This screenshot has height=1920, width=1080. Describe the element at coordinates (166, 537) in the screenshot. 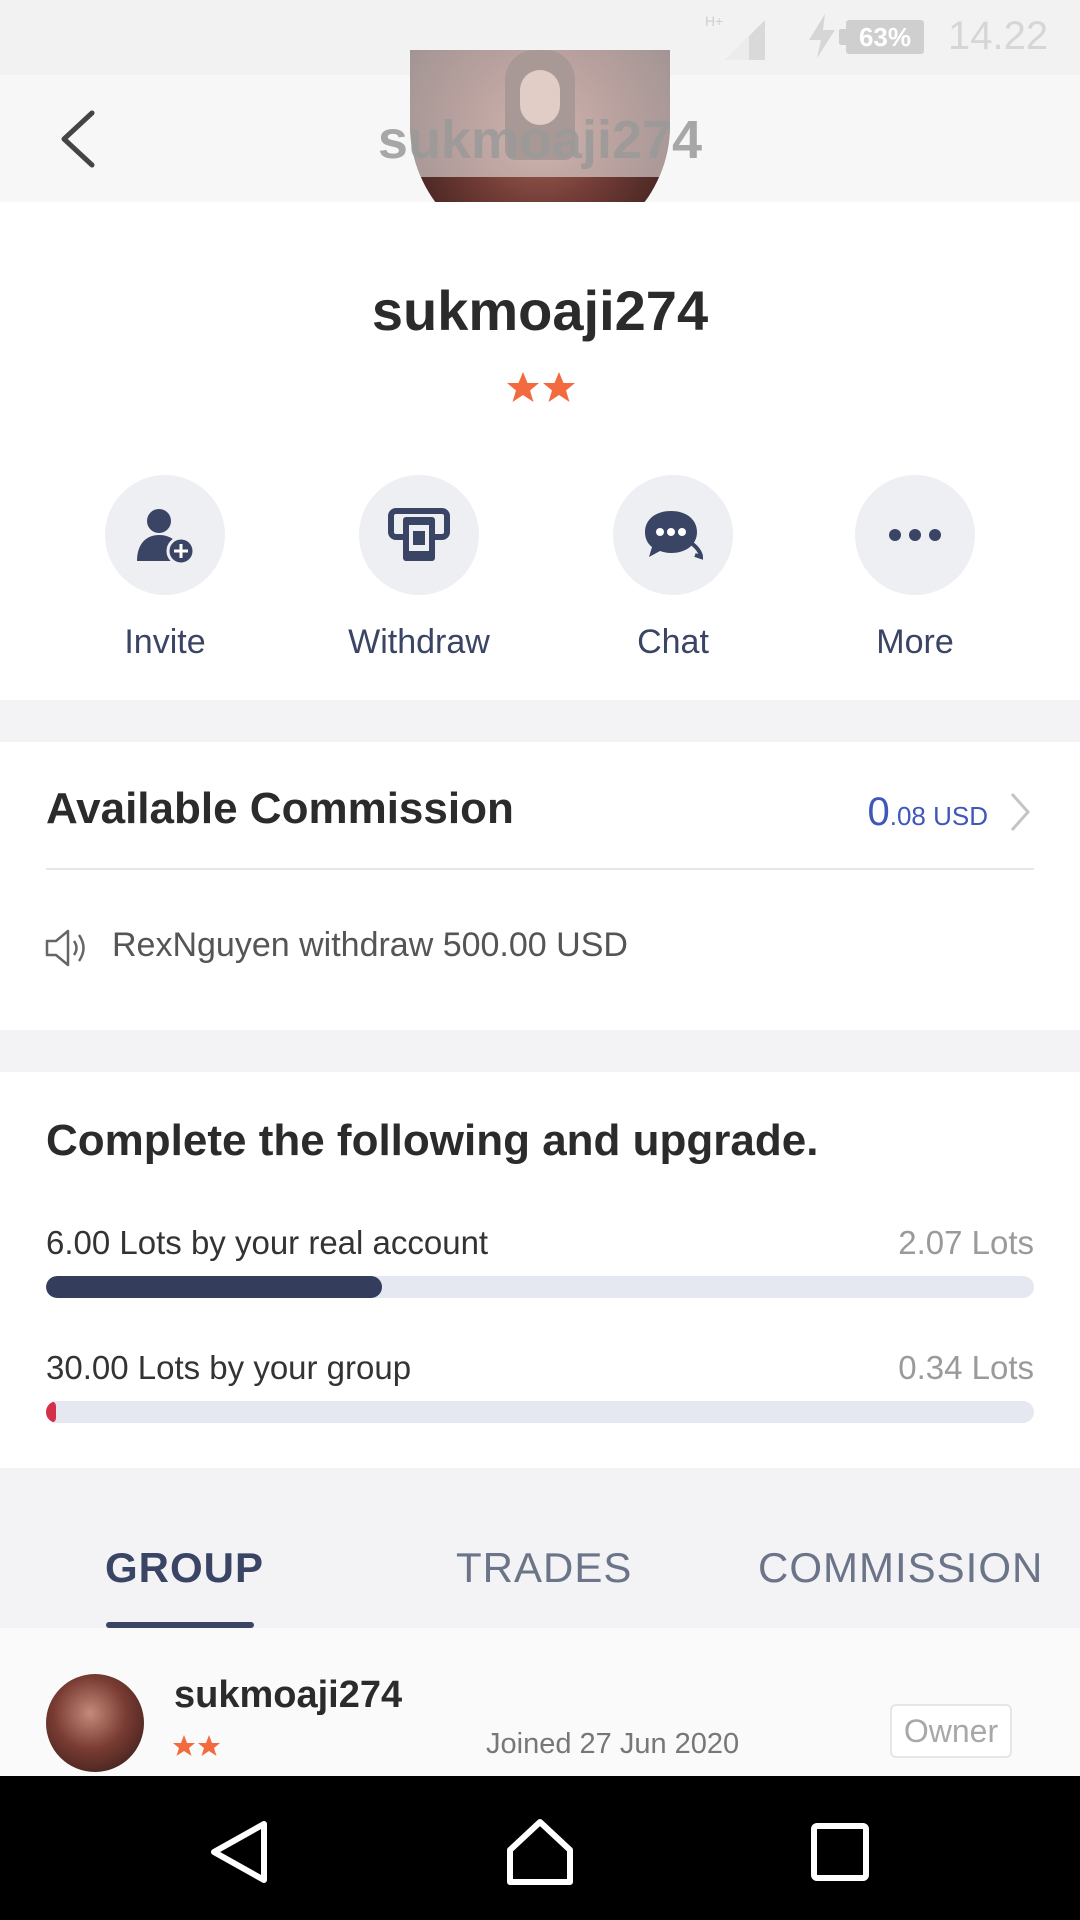

I see `add-user-icon` at that location.